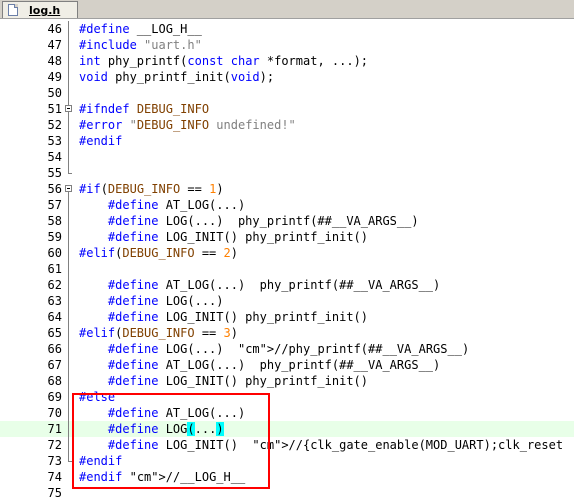 The image size is (574, 501). Describe the element at coordinates (287, 93) in the screenshot. I see `code-line: 50` at that location.